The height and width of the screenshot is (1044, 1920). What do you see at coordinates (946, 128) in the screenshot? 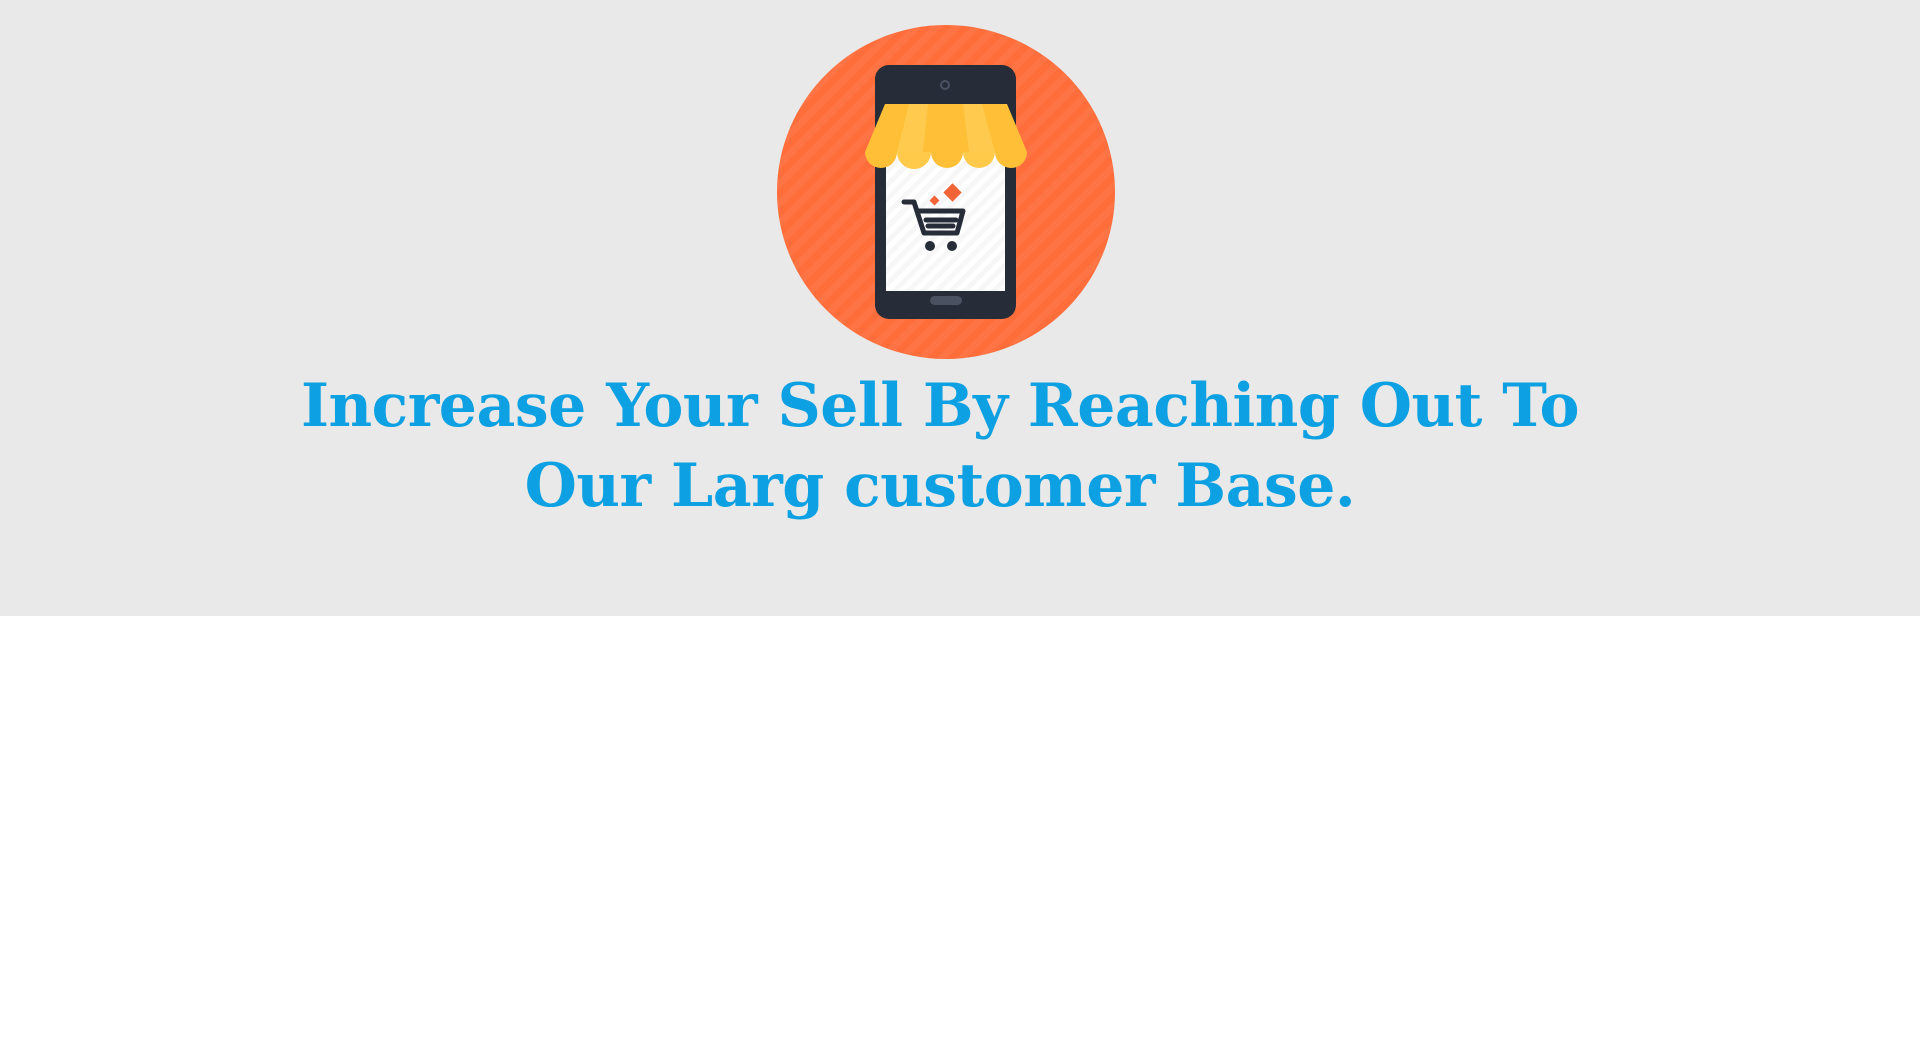
I see `awning` at bounding box center [946, 128].